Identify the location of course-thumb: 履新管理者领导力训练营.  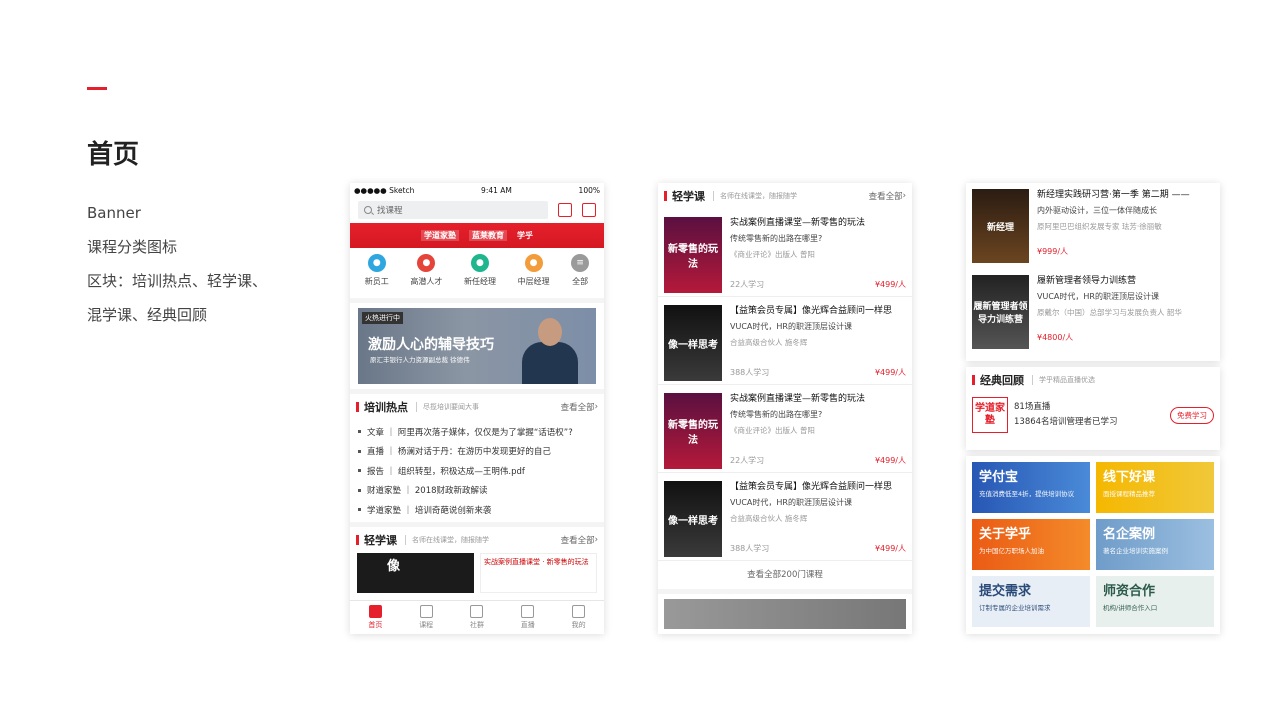
(1000, 312).